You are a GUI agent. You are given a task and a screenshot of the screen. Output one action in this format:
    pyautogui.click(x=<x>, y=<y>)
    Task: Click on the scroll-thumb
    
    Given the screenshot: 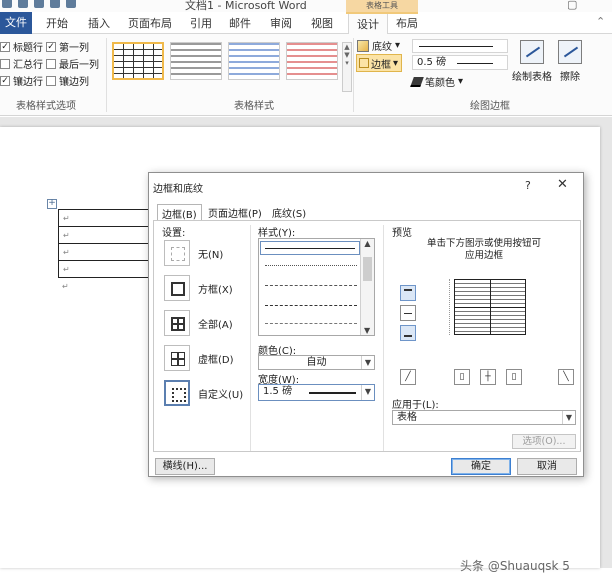 What is the action you would take?
    pyautogui.click(x=367, y=269)
    